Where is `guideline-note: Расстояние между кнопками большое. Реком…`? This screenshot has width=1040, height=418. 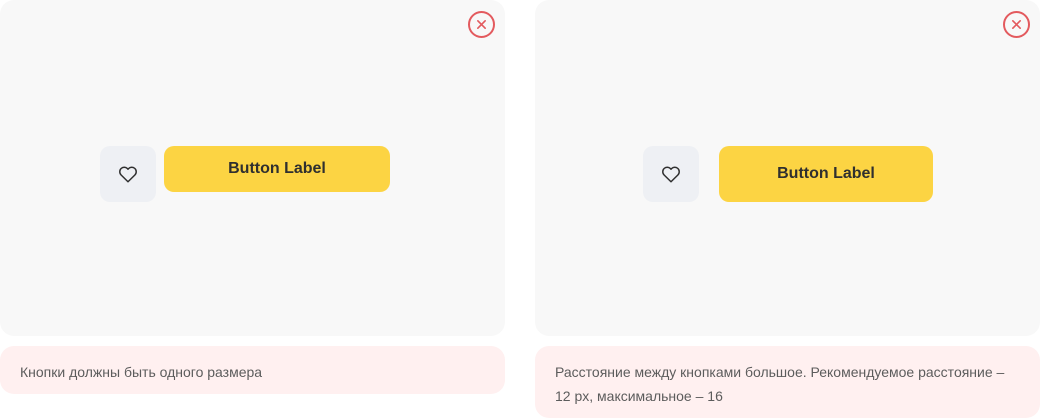 guideline-note: Расстояние между кнопками большое. Реком… is located at coordinates (787, 382).